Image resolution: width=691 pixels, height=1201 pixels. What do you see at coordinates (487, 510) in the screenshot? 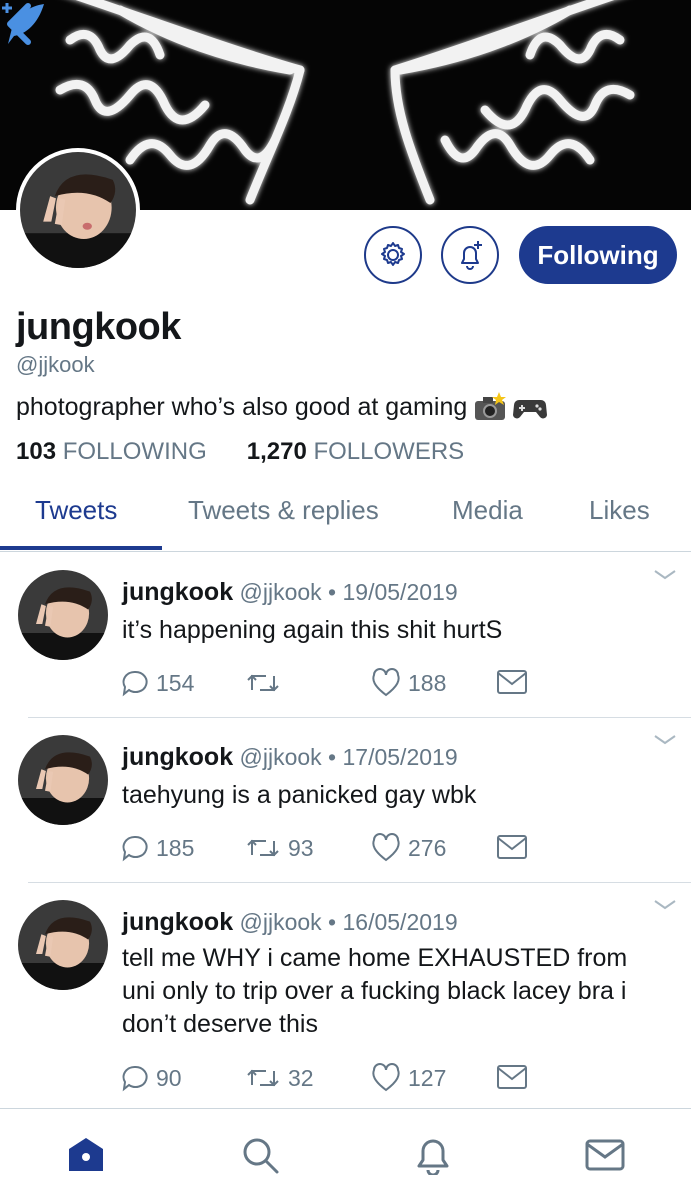
I see `tab-media: Media` at bounding box center [487, 510].